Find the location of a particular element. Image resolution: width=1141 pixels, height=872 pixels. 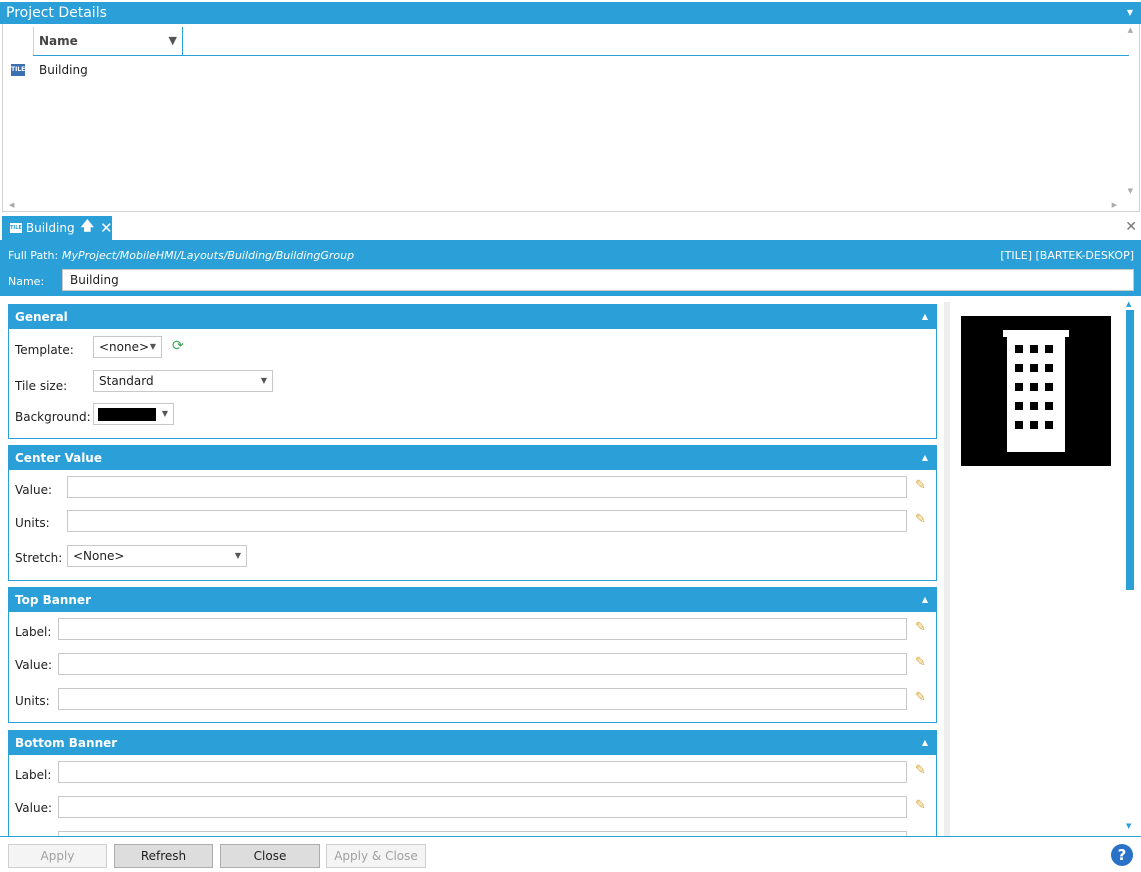

vertical-scrollbar is located at coordinates (1130, 450).